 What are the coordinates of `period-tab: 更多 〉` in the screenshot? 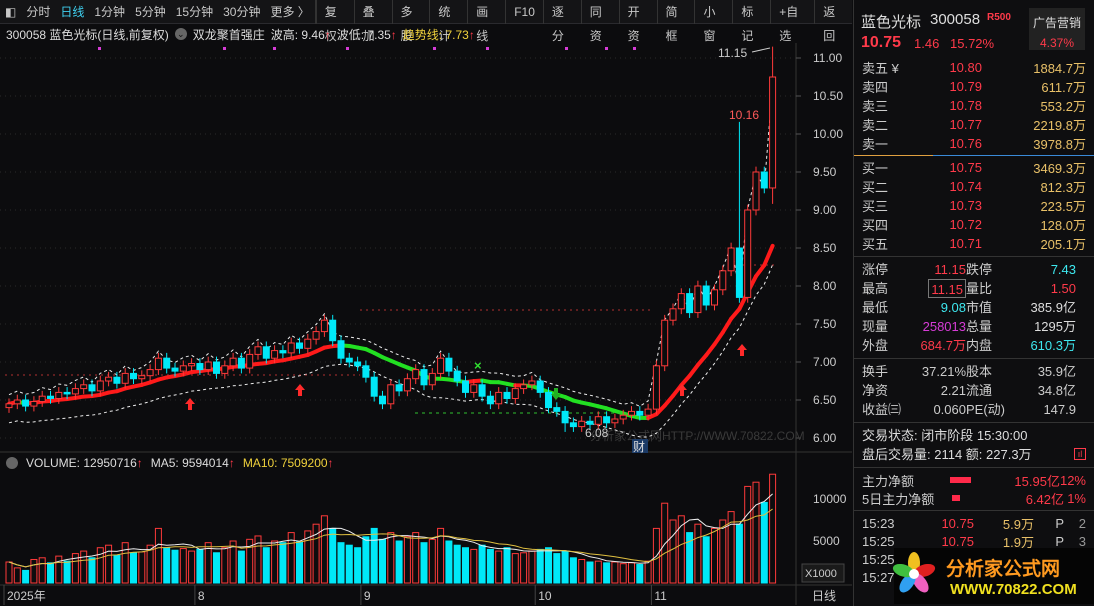 It's located at (289, 11).